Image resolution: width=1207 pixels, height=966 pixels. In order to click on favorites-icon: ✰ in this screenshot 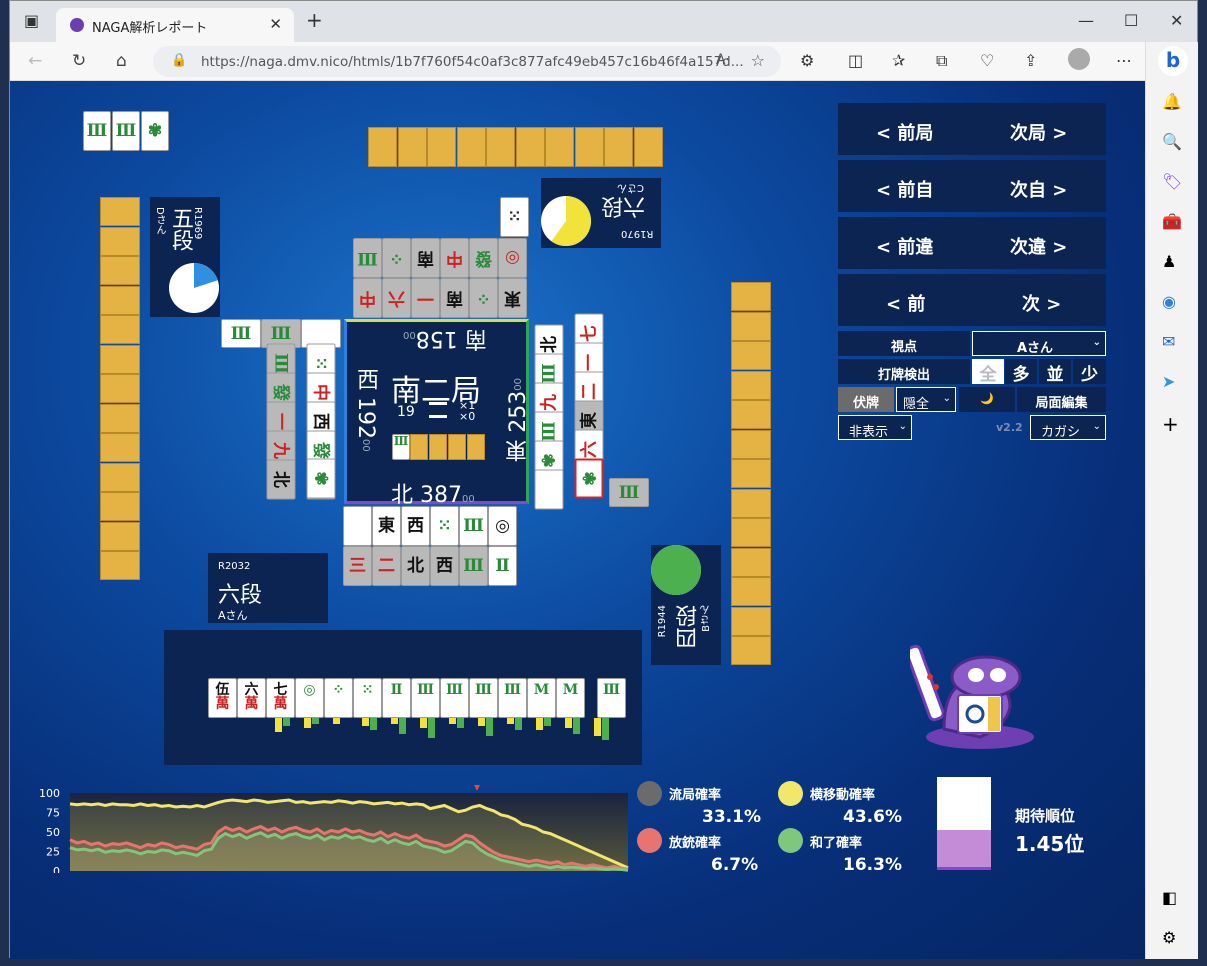, I will do `click(898, 60)`.